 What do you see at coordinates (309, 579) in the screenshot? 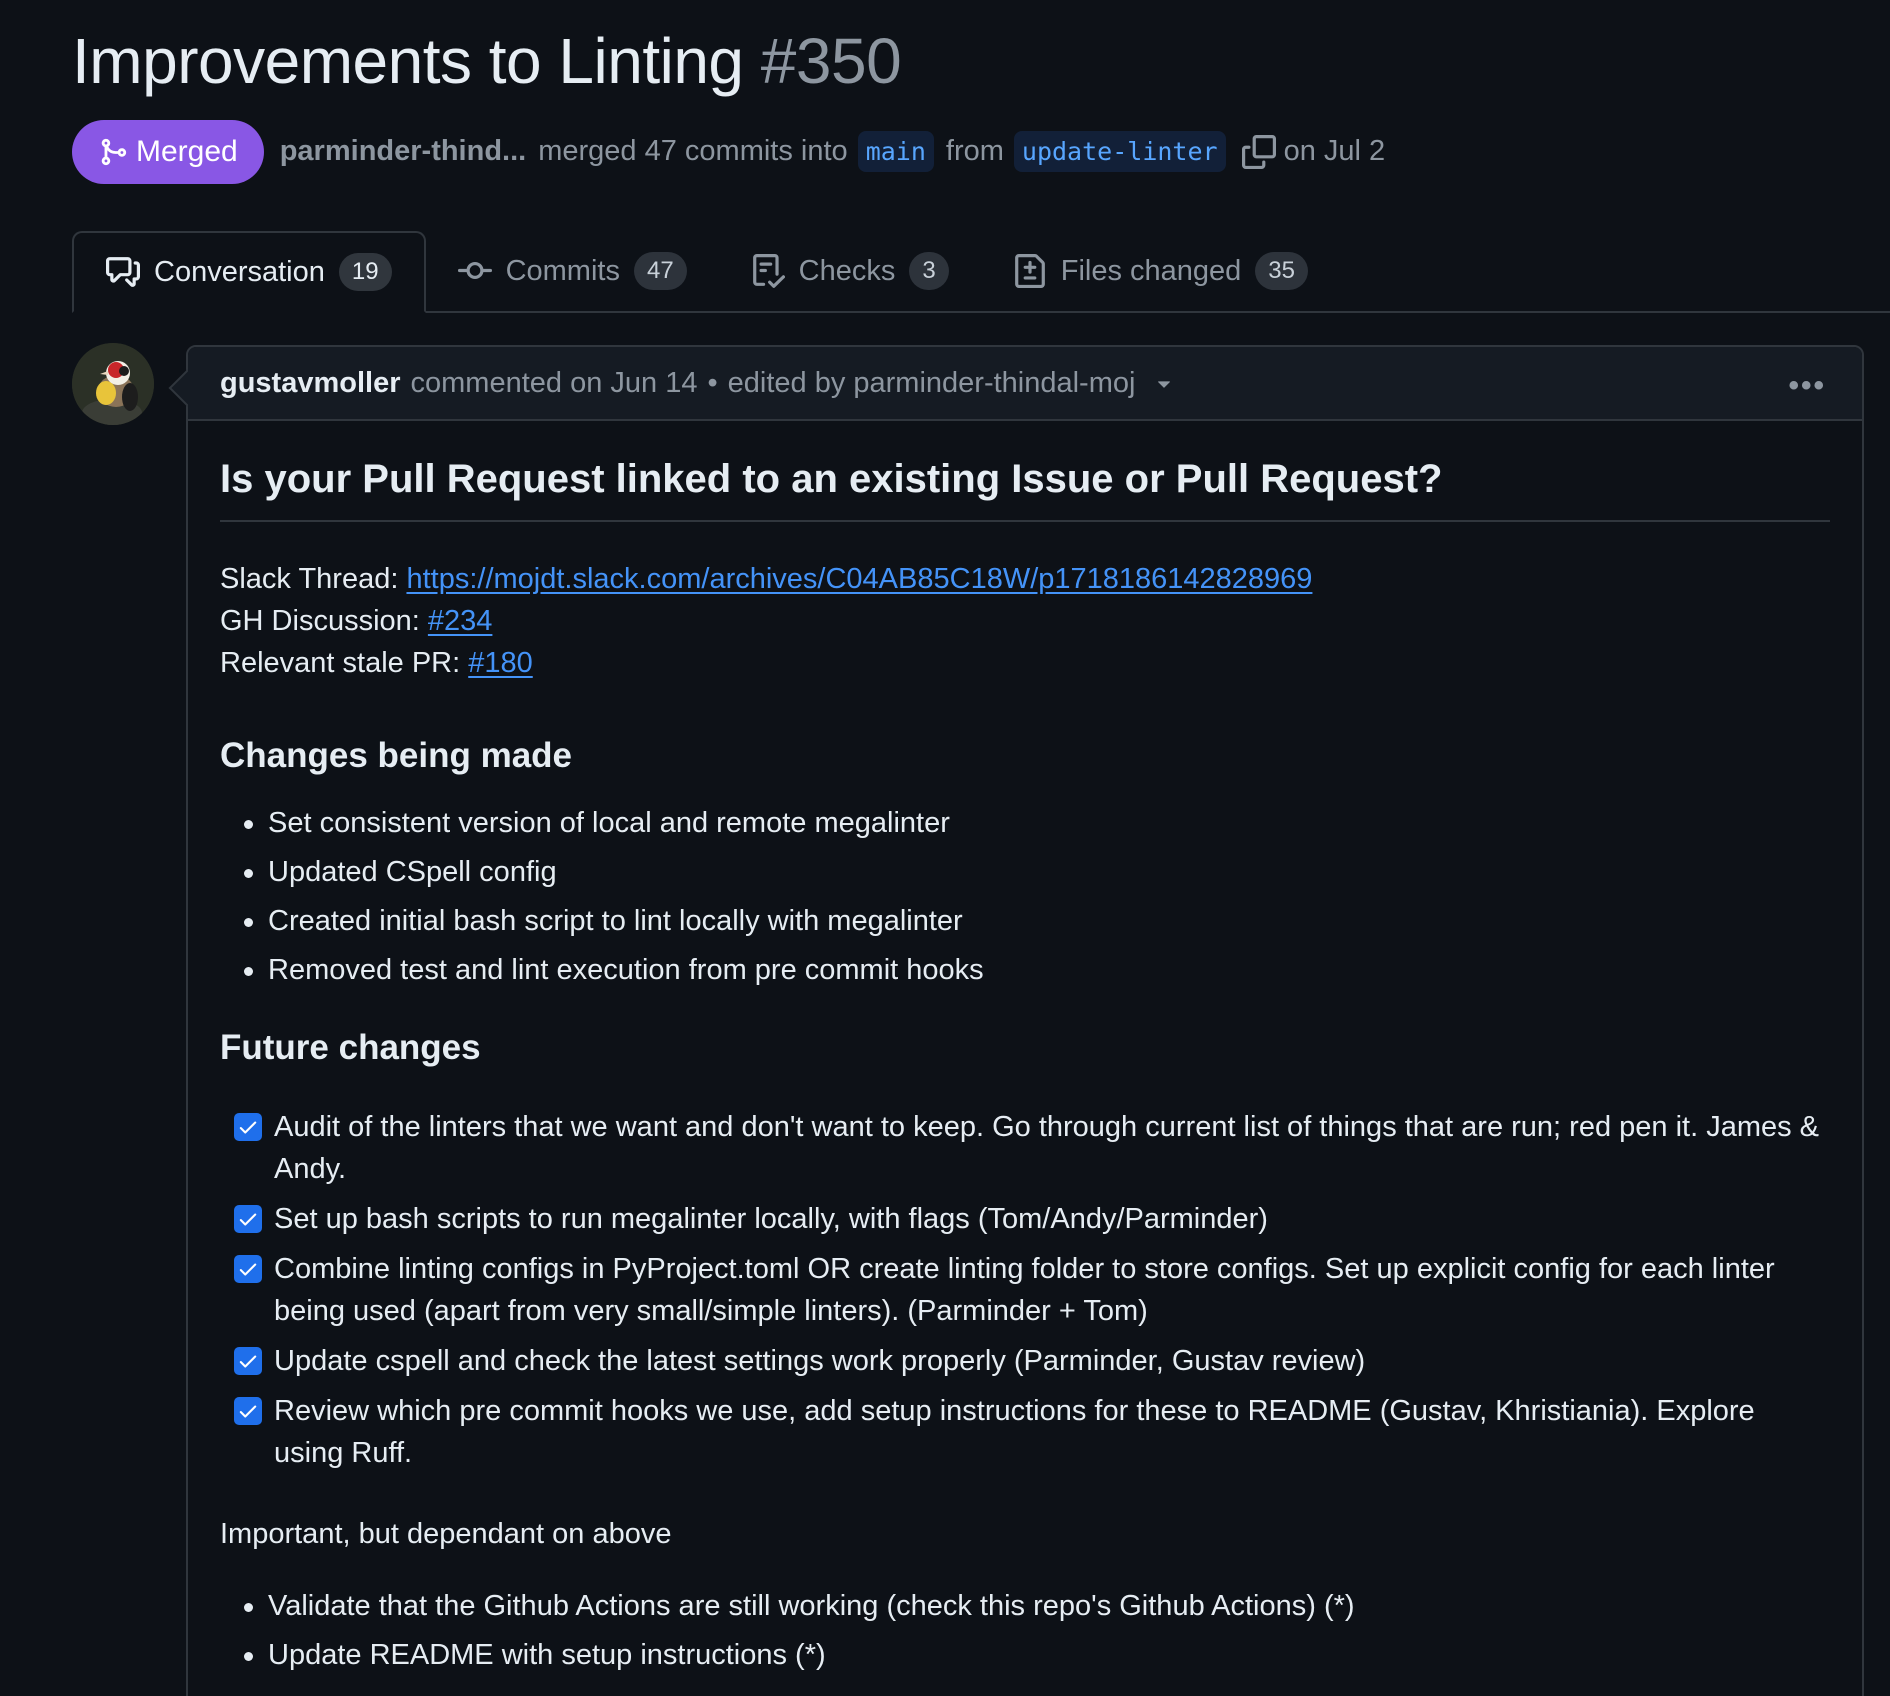
I see `slack-thread-label: Slack Thread:` at bounding box center [309, 579].